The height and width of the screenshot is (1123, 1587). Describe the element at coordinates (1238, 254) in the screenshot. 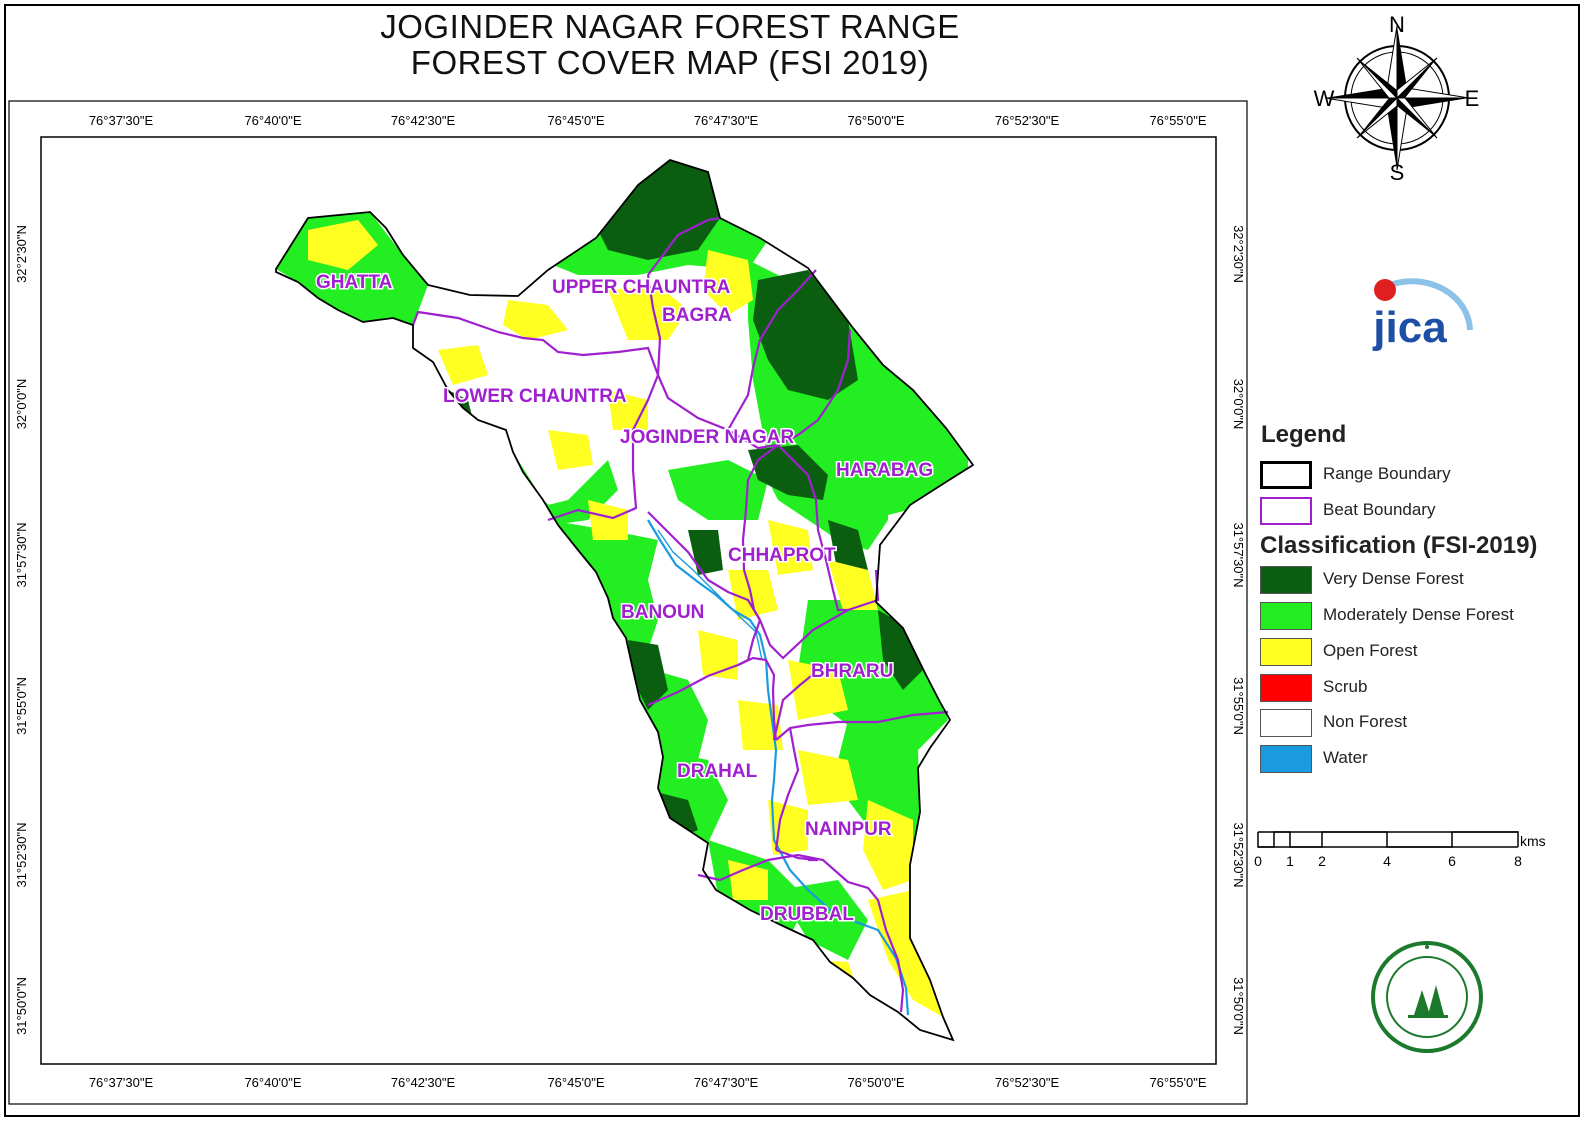

I see `lat-label-right: 32°2'30"N` at that location.